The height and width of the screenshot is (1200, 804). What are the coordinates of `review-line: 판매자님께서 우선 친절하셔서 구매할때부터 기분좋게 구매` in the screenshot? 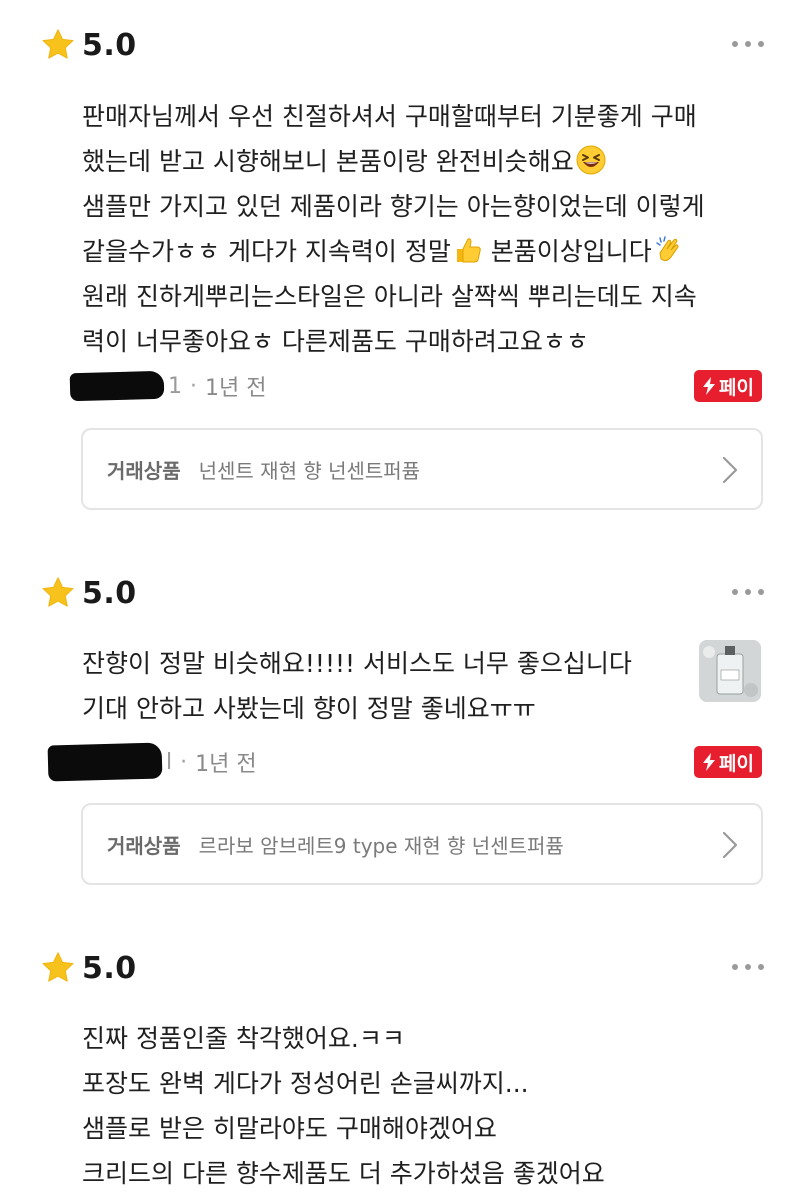 It's located at (389, 116).